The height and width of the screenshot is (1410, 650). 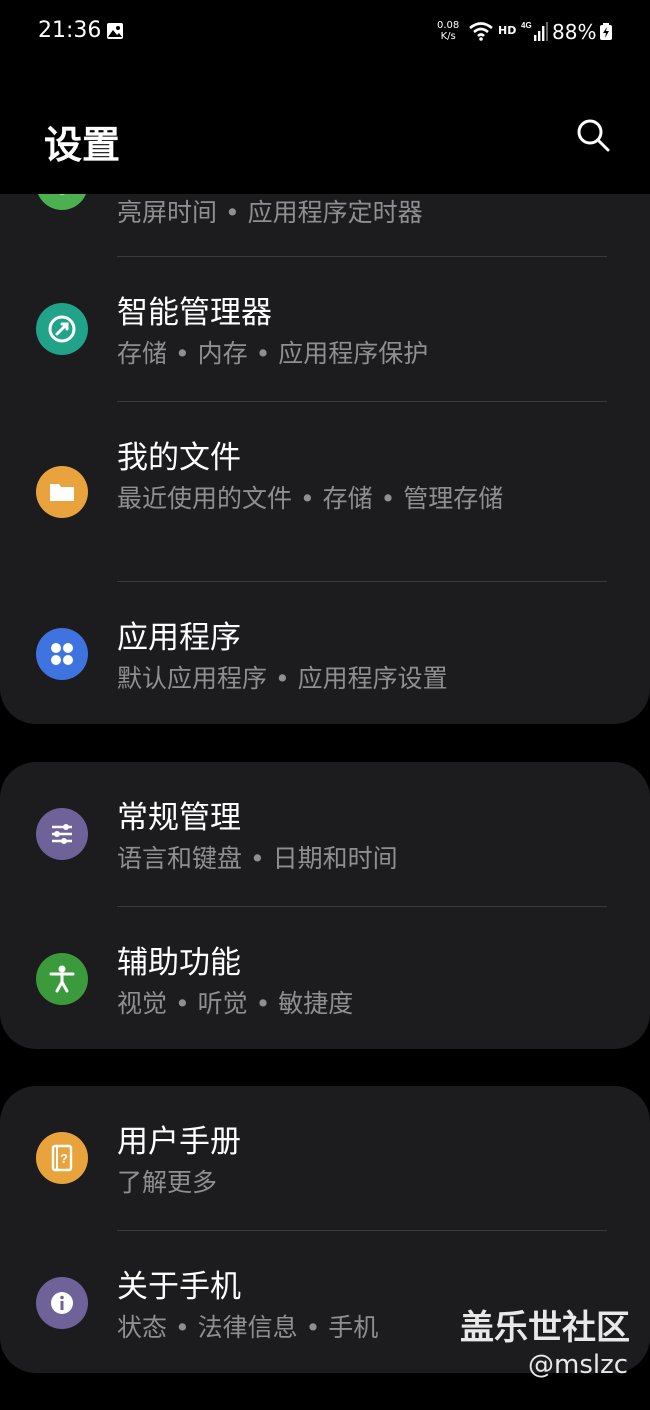 I want to click on settings-item-subtitle: 存储 • 内存 • 应用程序保护, so click(x=273, y=353).